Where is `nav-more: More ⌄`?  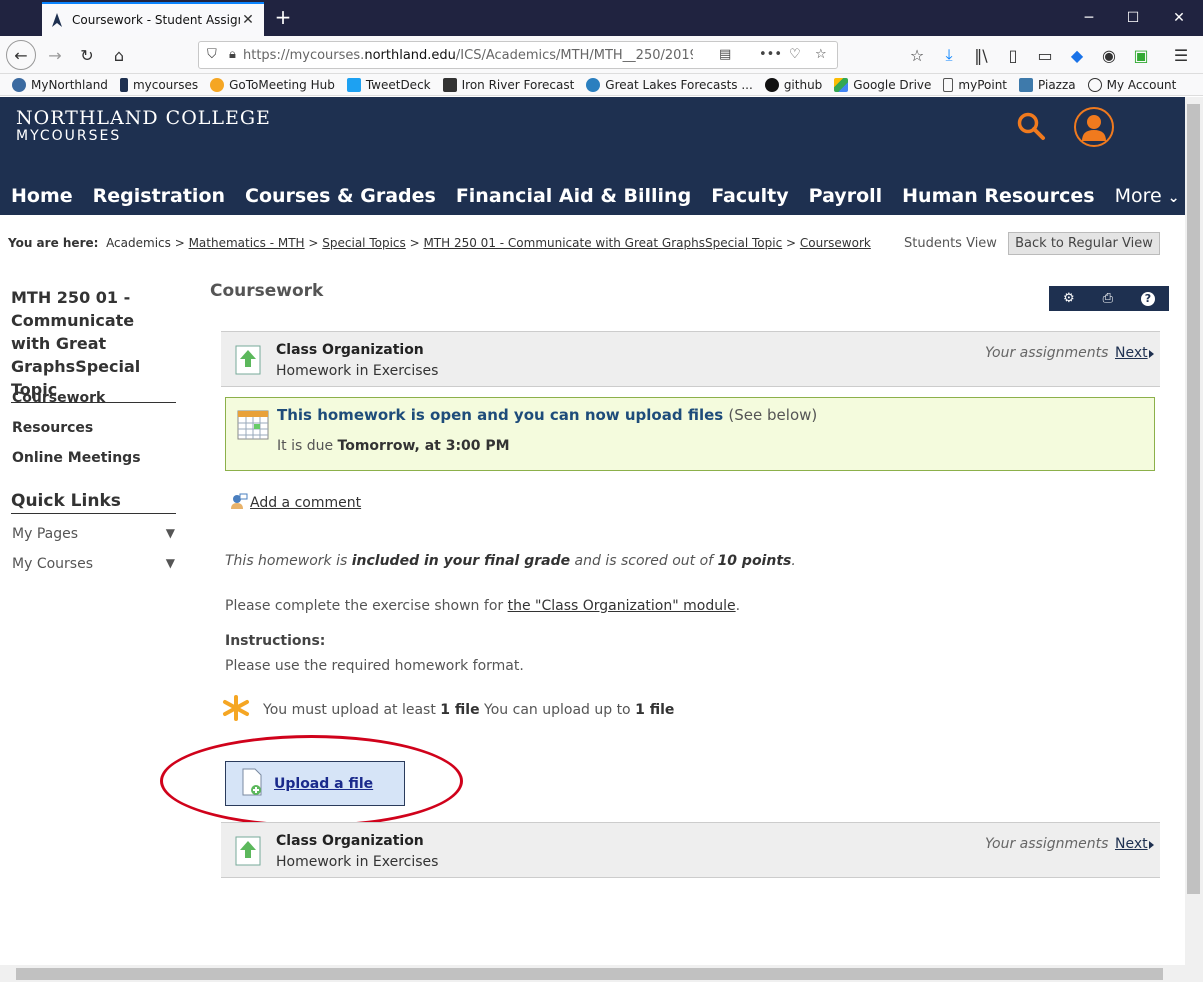 nav-more: More ⌄ is located at coordinates (1147, 196).